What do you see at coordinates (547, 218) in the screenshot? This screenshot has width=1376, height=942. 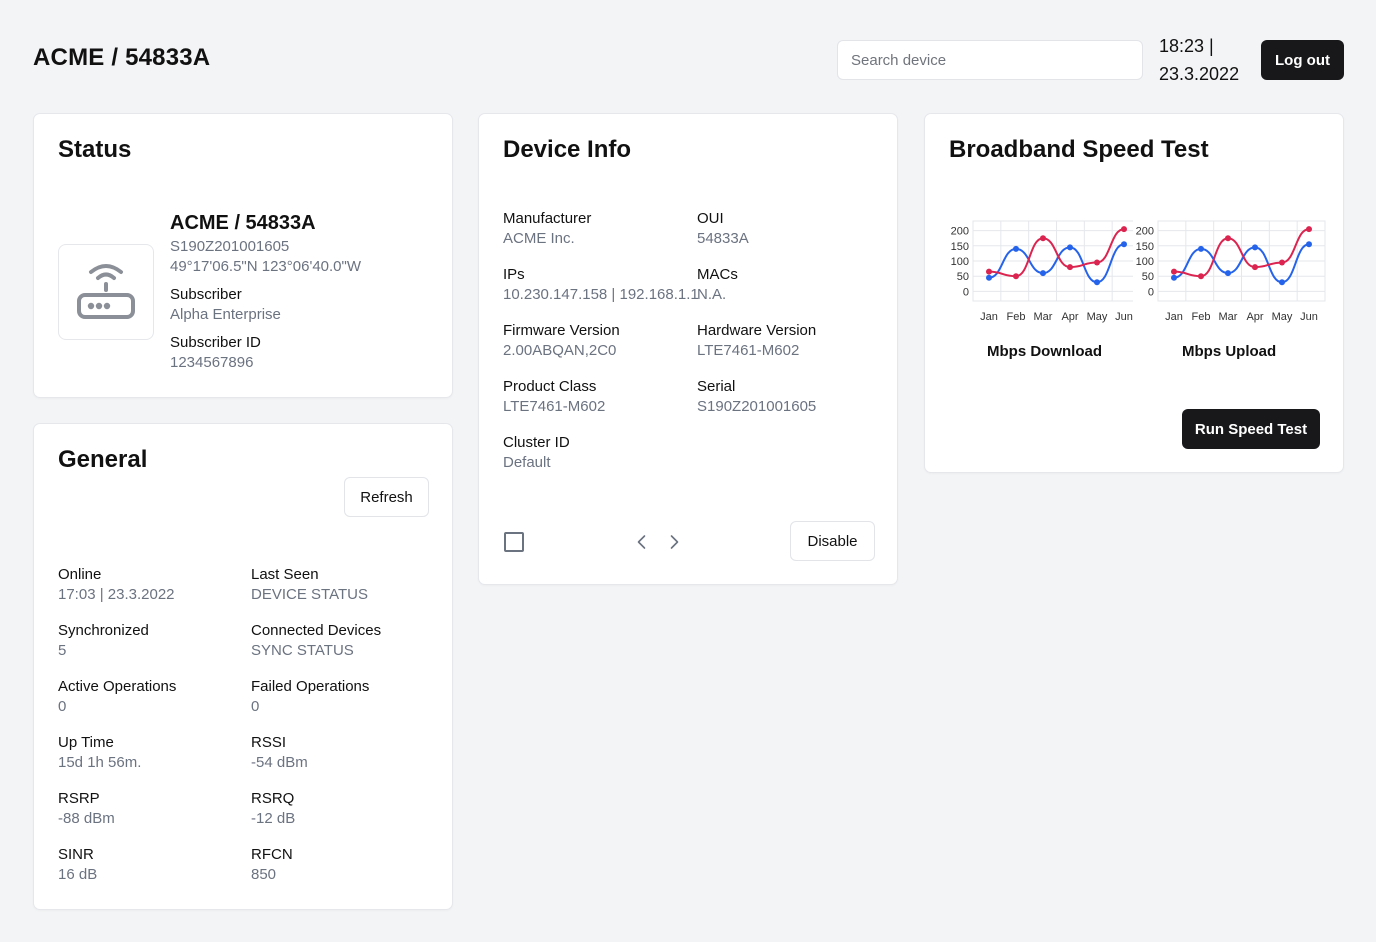 I see `field-label: Manufacturer` at bounding box center [547, 218].